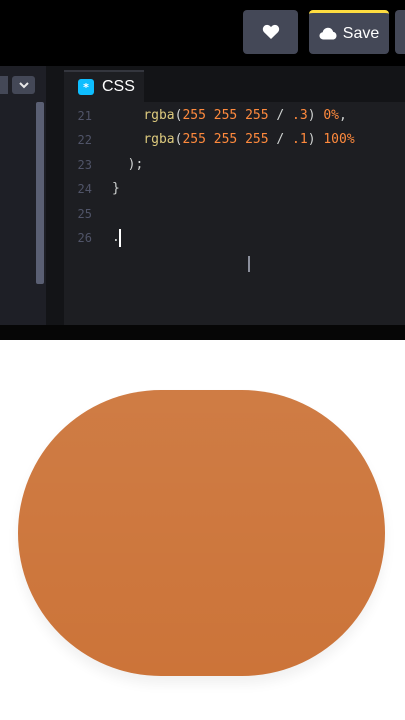 This screenshot has width=405, height=720. I want to click on top-toolbar: Save, so click(202, 33).